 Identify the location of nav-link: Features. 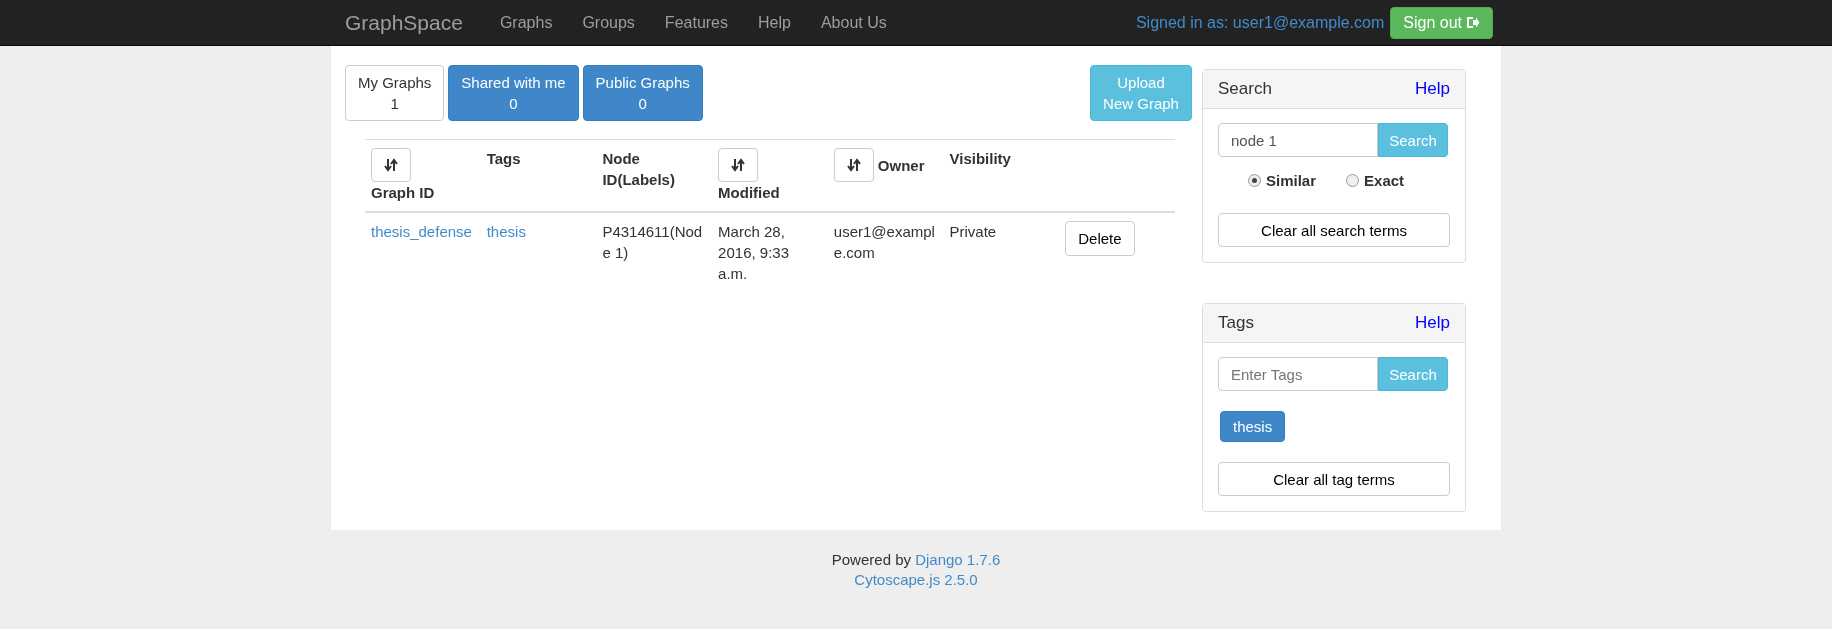
(696, 22).